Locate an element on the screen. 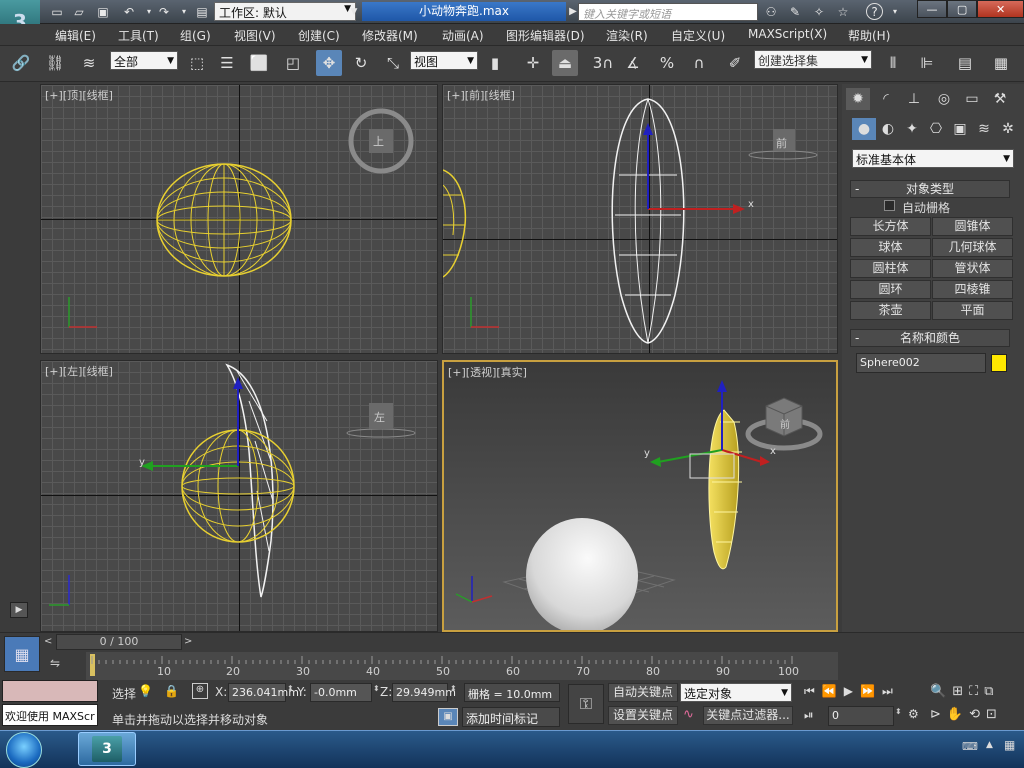  utilities-tab-icon: ⚒ is located at coordinates (1000, 99).